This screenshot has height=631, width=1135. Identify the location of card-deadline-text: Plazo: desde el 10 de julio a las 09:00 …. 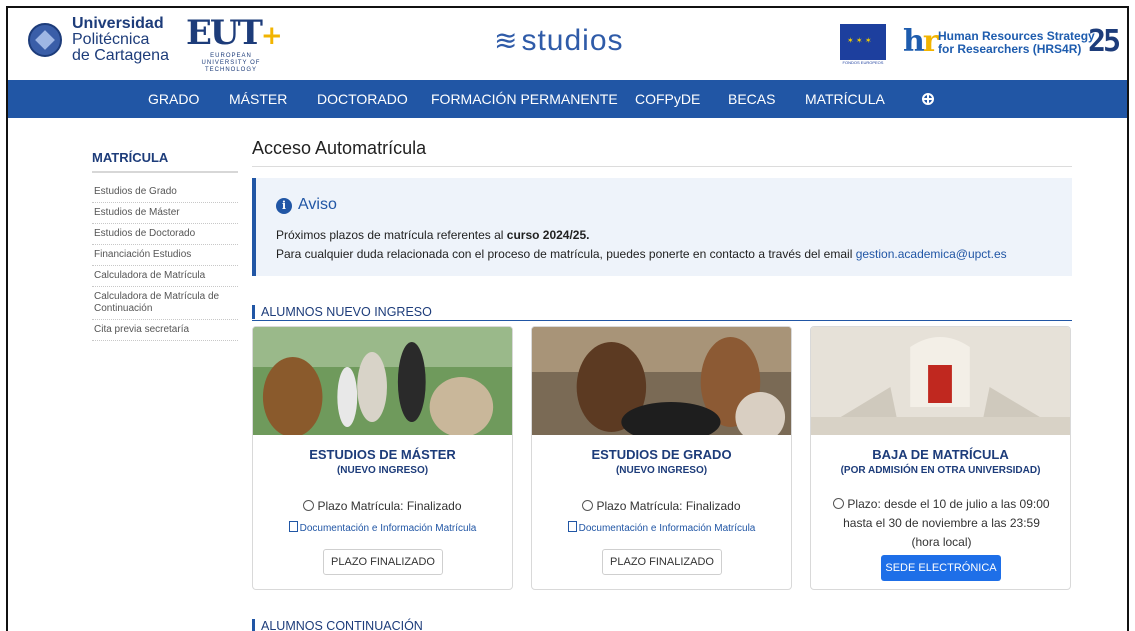
(946, 523).